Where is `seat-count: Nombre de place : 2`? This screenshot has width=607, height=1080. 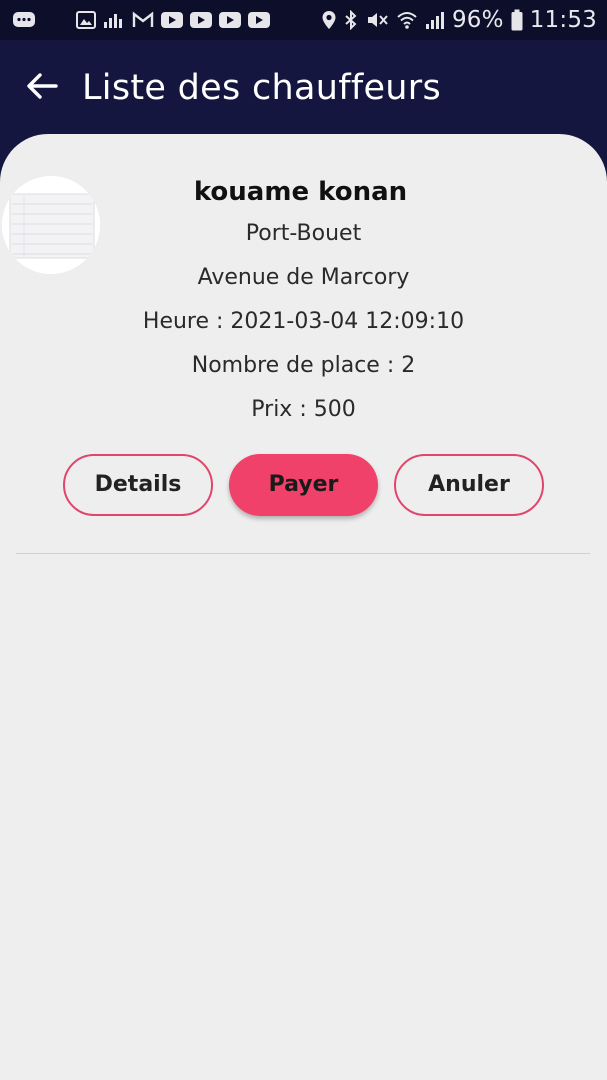
seat-count: Nombre de place : 2 is located at coordinates (303, 365).